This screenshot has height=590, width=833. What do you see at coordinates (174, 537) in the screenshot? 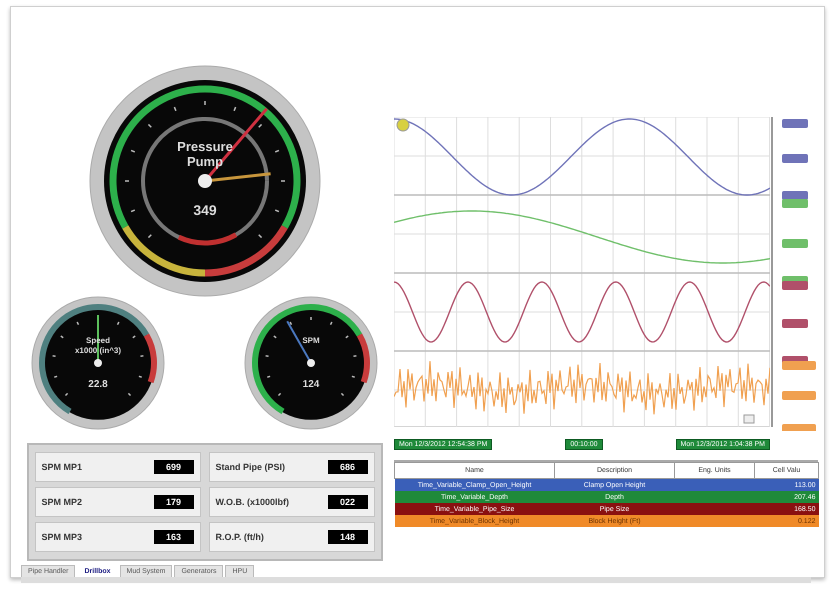
I see `readout-value: 163` at bounding box center [174, 537].